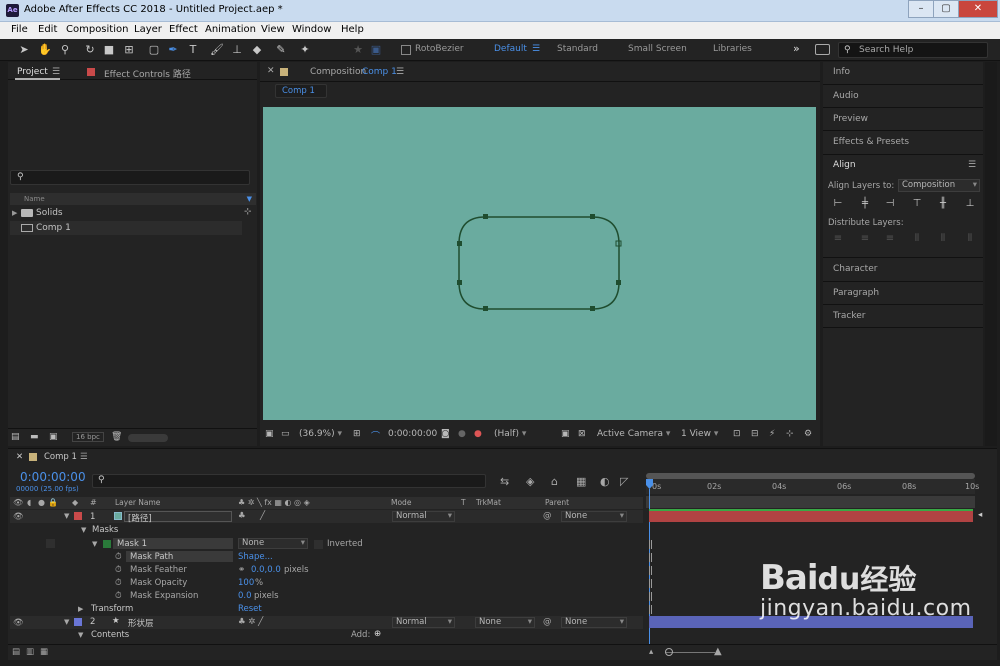 The width and height of the screenshot is (1000, 666). Describe the element at coordinates (132, 544) in the screenshot. I see `mask-1-name: Mask 1` at that location.